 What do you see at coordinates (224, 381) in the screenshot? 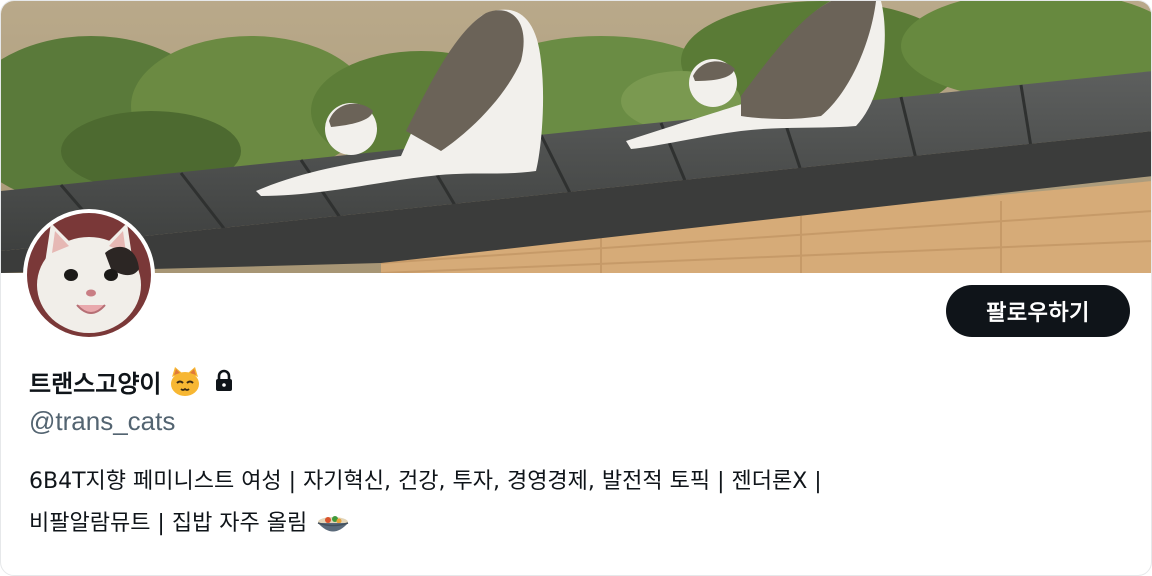
I see `lock-icon` at bounding box center [224, 381].